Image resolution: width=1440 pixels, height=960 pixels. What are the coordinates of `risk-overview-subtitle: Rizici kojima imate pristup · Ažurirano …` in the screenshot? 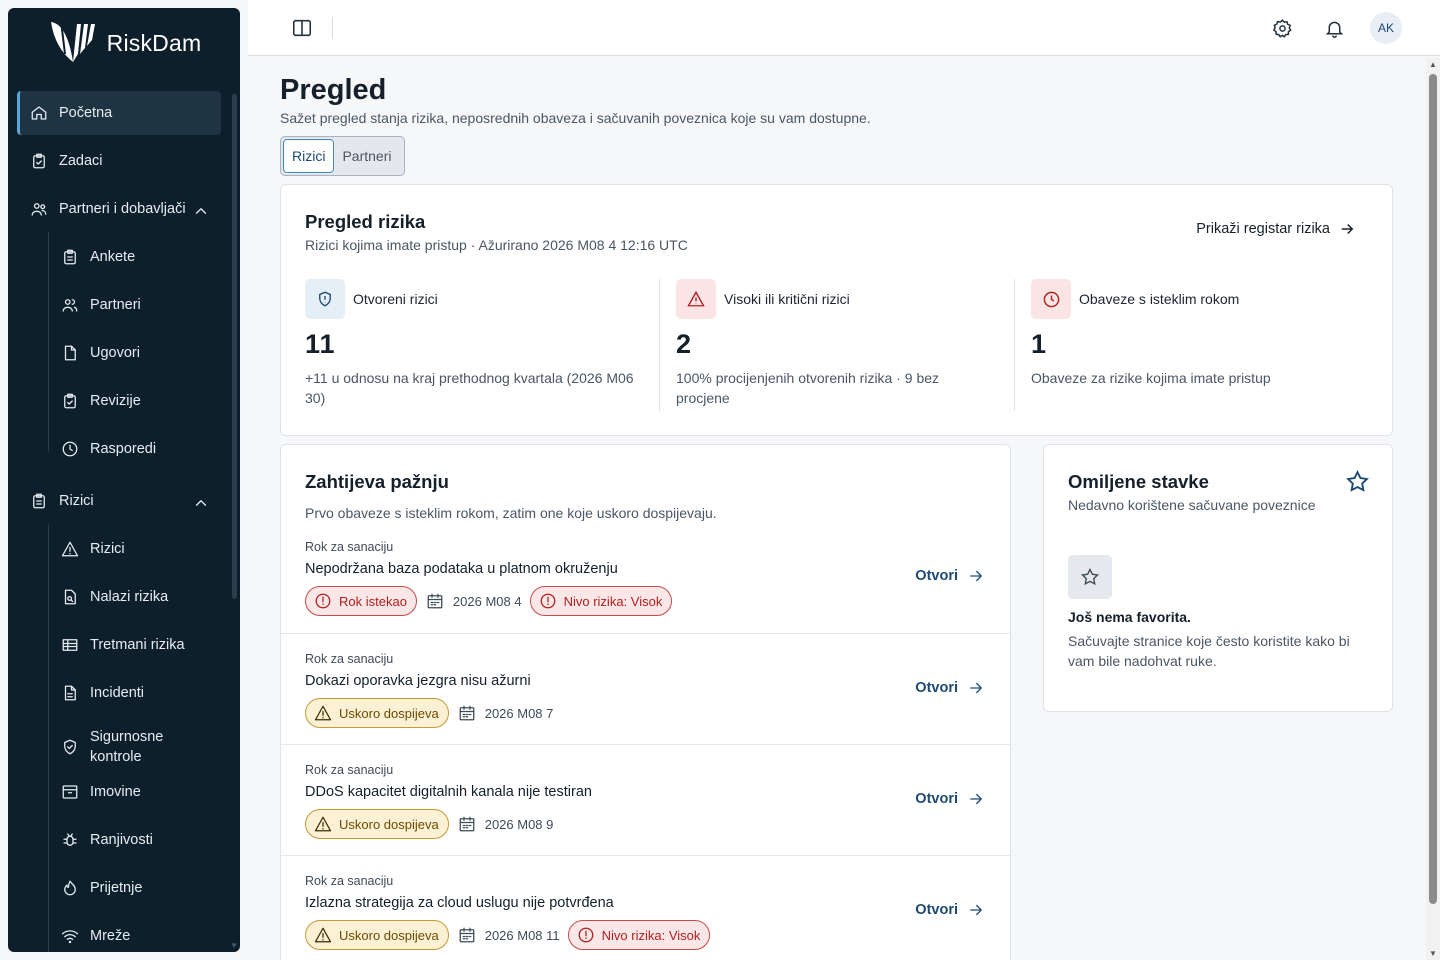 It's located at (496, 245).